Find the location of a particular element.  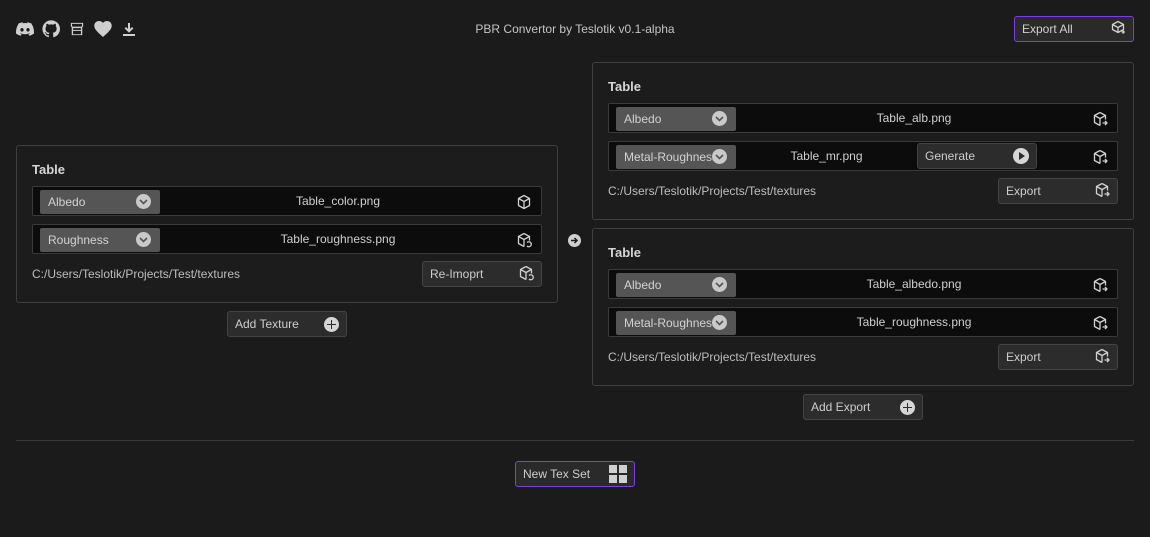

app-title: PBR Convertor by Teslotik v0.1-alpha is located at coordinates (575, 29).